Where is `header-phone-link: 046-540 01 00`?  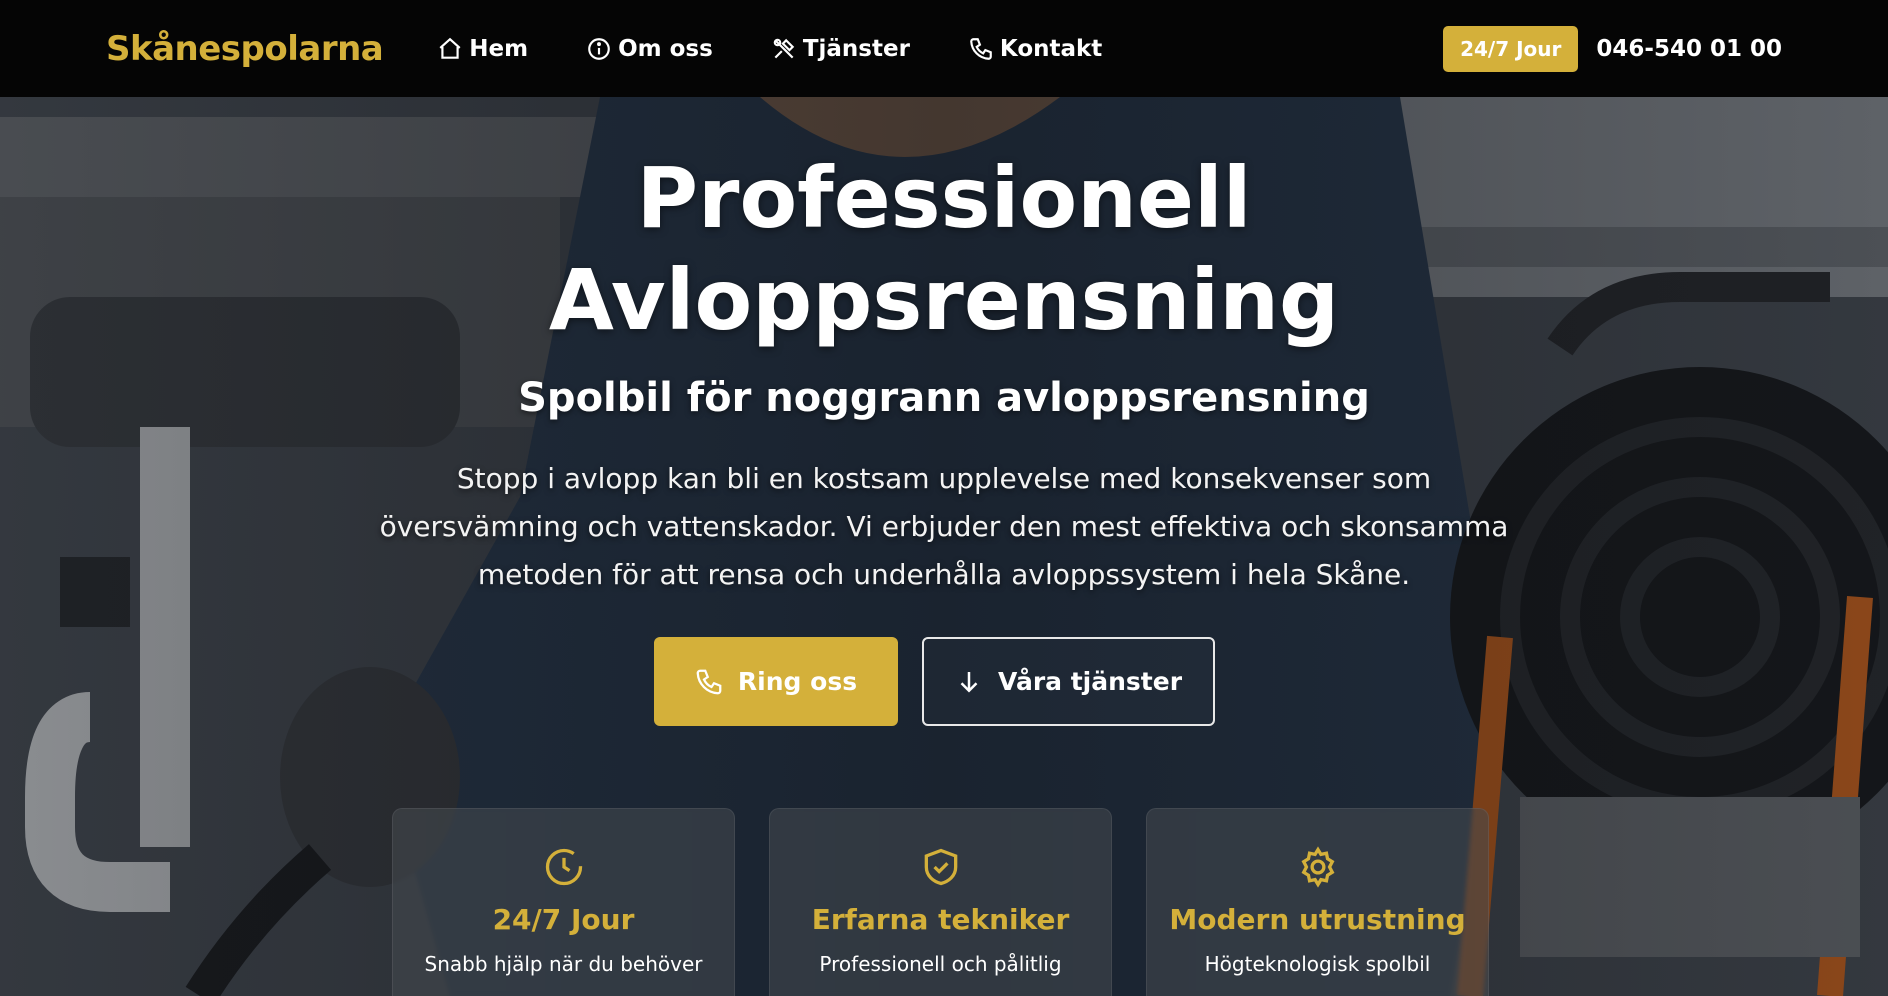 header-phone-link: 046-540 01 00 is located at coordinates (1689, 49).